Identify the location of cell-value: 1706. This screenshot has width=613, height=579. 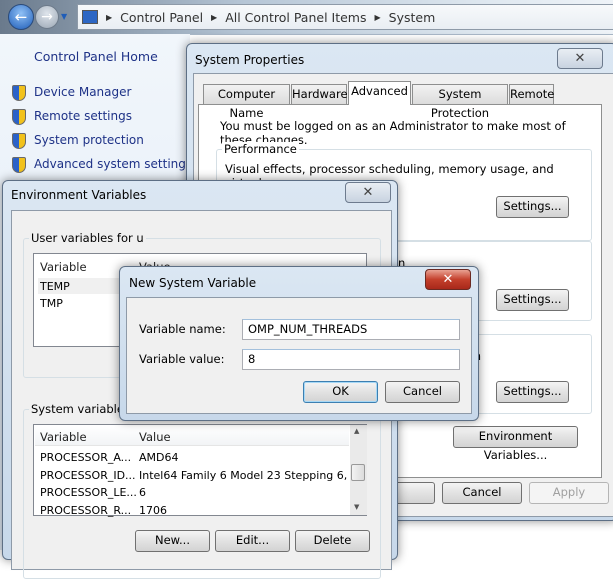
(153, 510).